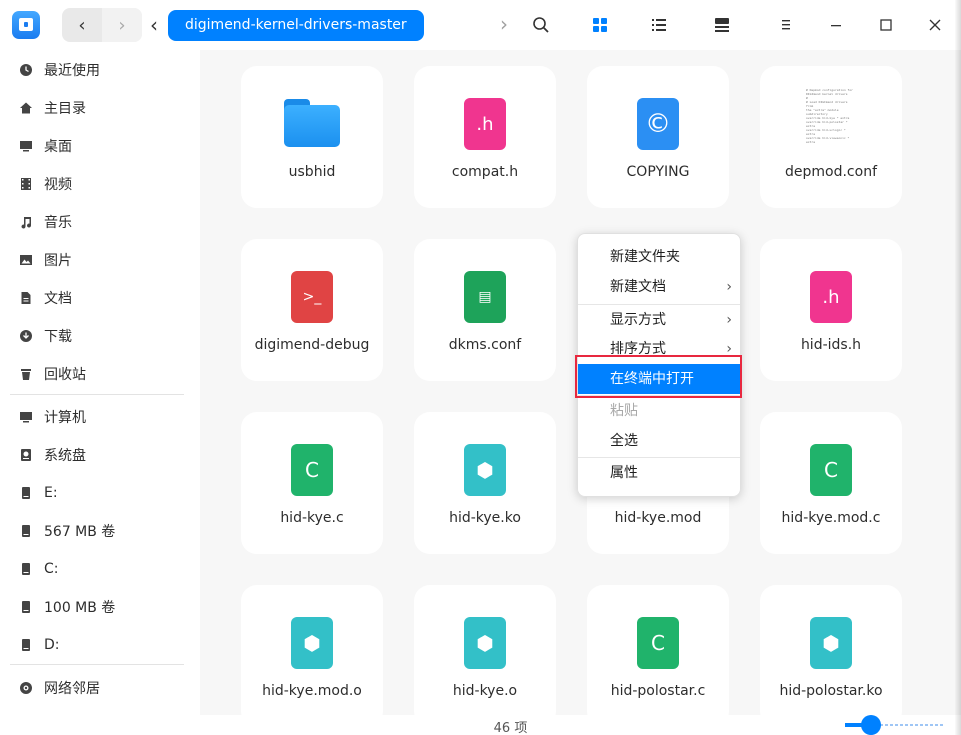 Image resolution: width=961 pixels, height=735 pixels. I want to click on sidebar-item-label: 文档, so click(58, 299).